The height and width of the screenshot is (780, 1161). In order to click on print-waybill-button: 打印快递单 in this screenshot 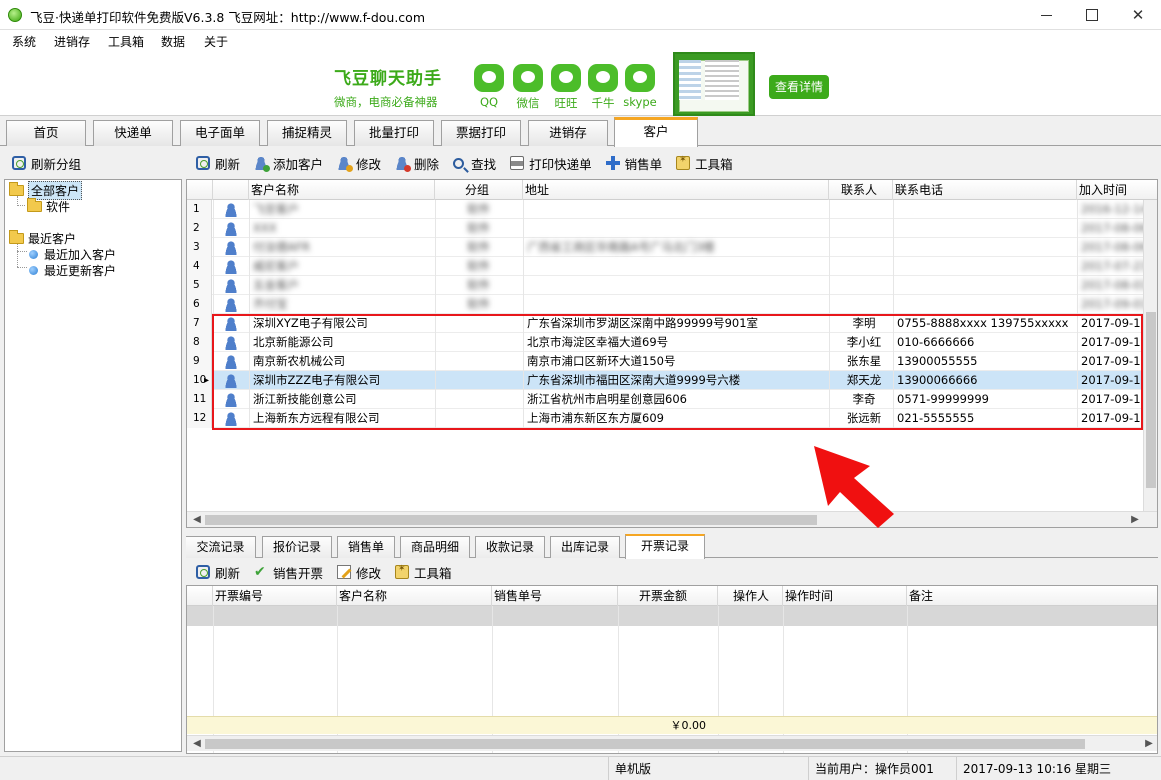, I will do `click(551, 163)`.